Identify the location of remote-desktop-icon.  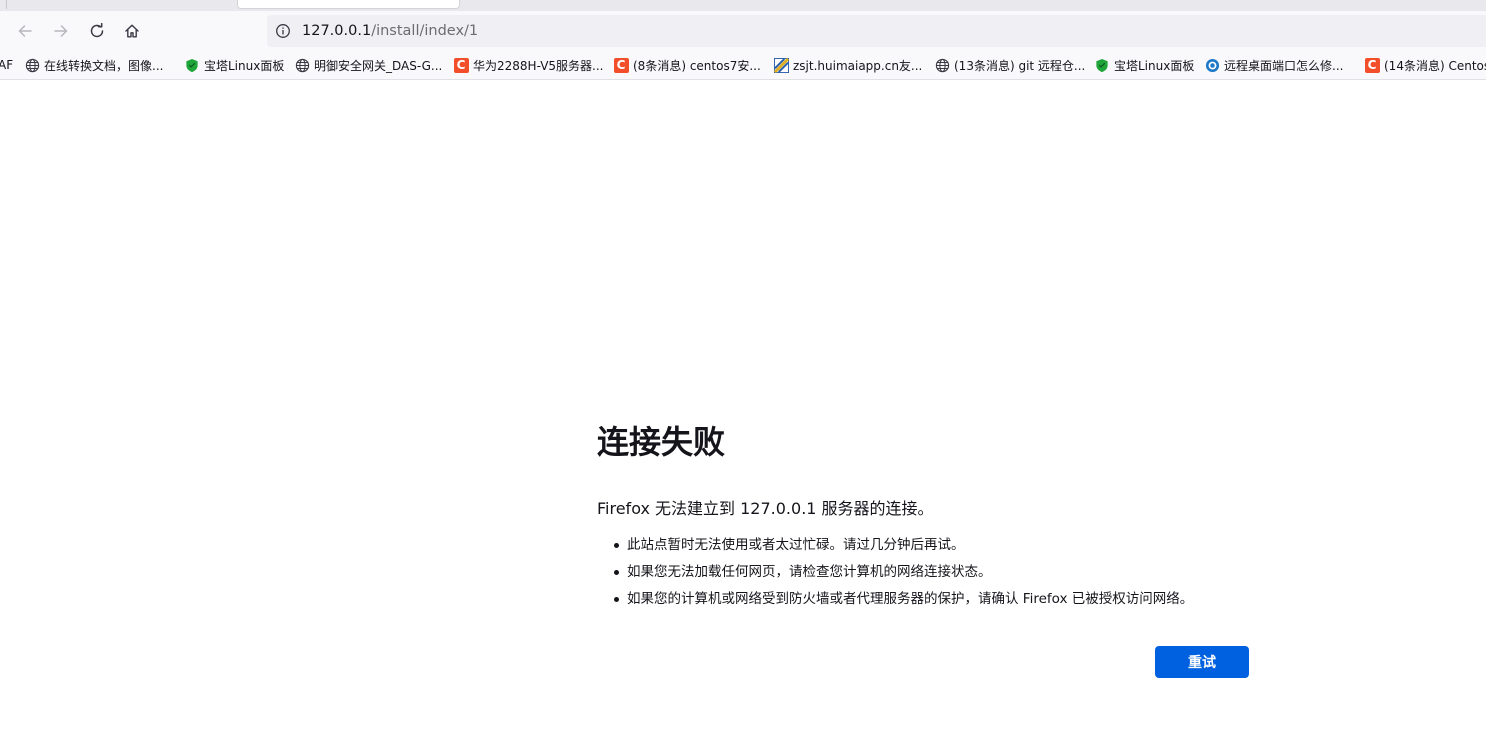
(1212, 65).